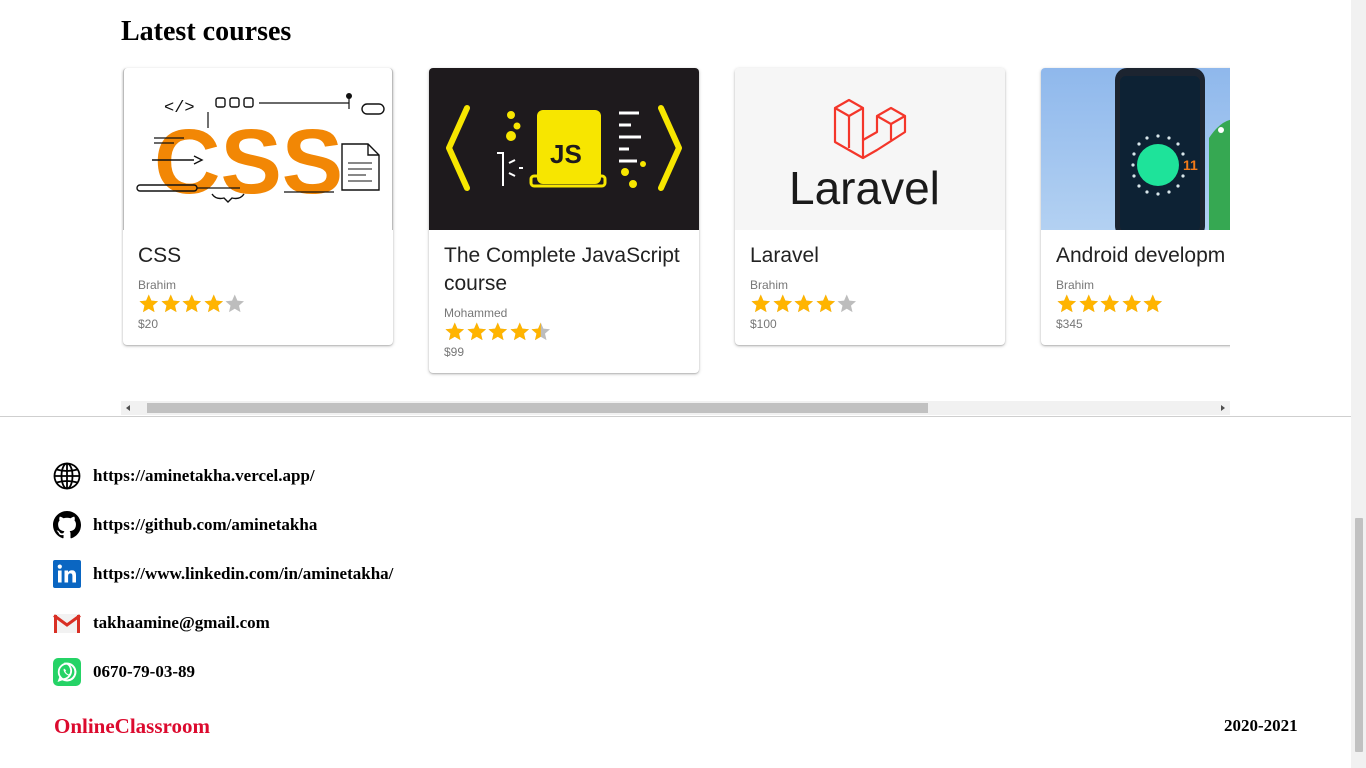  What do you see at coordinates (148, 324) in the screenshot?
I see `course-price: $20` at bounding box center [148, 324].